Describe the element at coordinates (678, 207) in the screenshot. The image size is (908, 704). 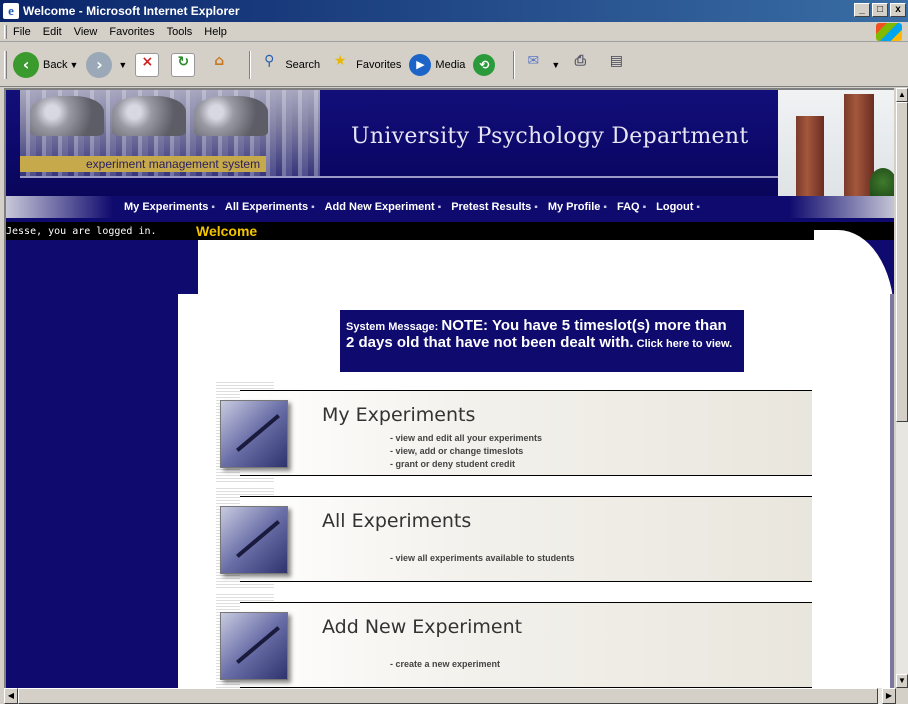
I see `nav-logout: Logout ▪` at that location.